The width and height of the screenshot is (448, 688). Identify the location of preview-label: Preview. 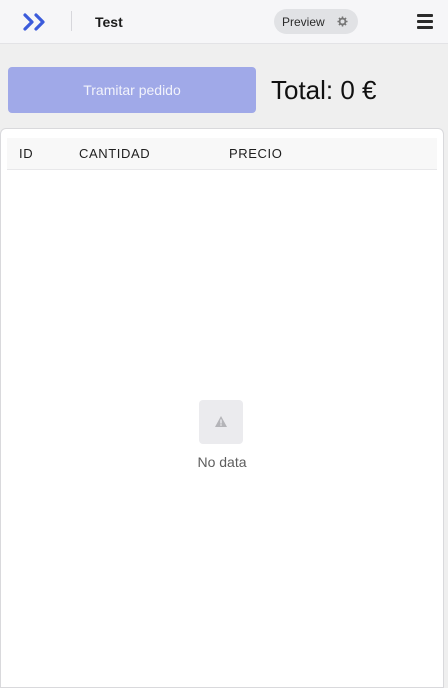
(303, 21).